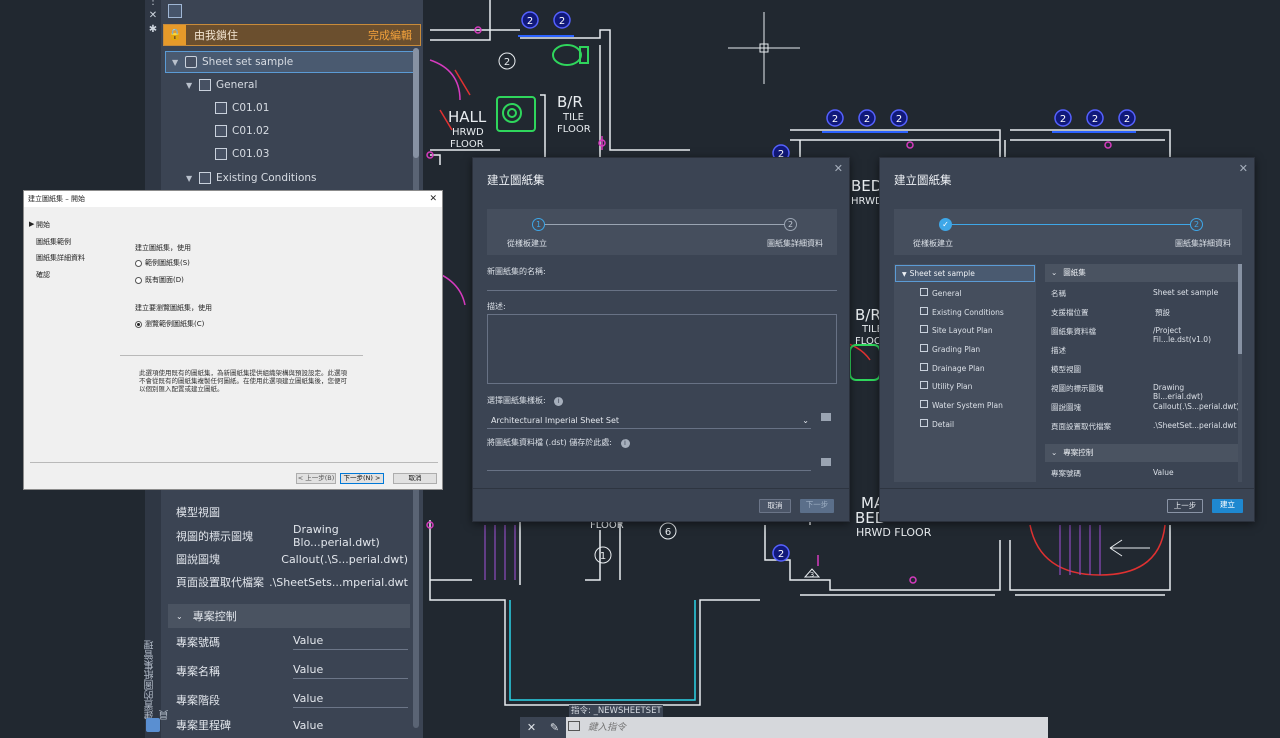 Image resolution: width=1280 pixels, height=738 pixels. I want to click on properties-scrollbar-thumb, so click(1240, 309).